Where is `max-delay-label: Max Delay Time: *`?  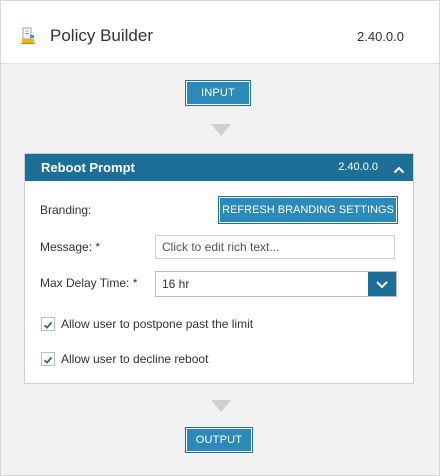 max-delay-label: Max Delay Time: * is located at coordinates (89, 283).